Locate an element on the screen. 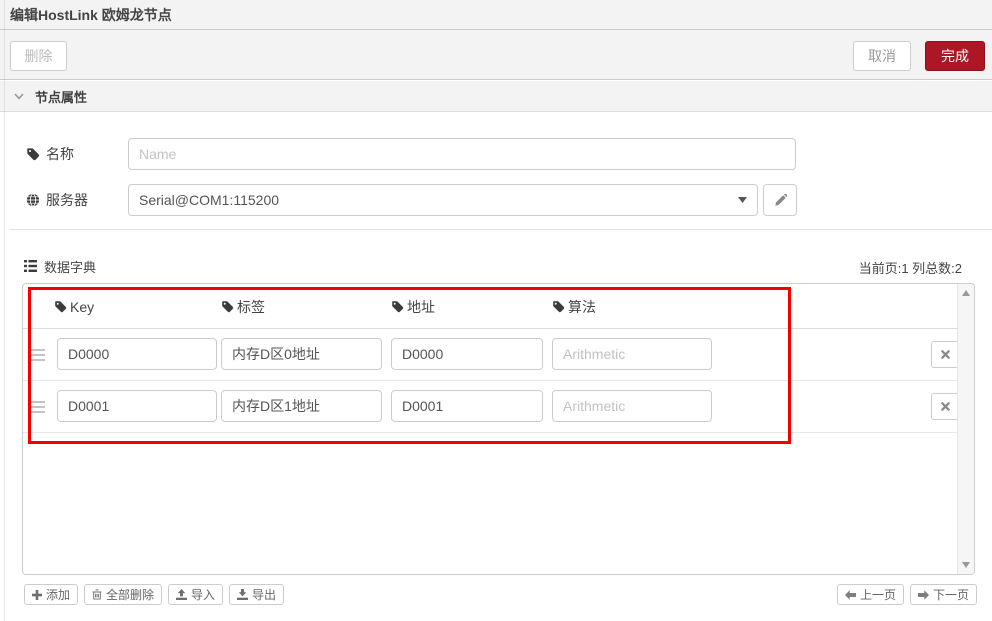  column-header-label: 标签 is located at coordinates (243, 306).